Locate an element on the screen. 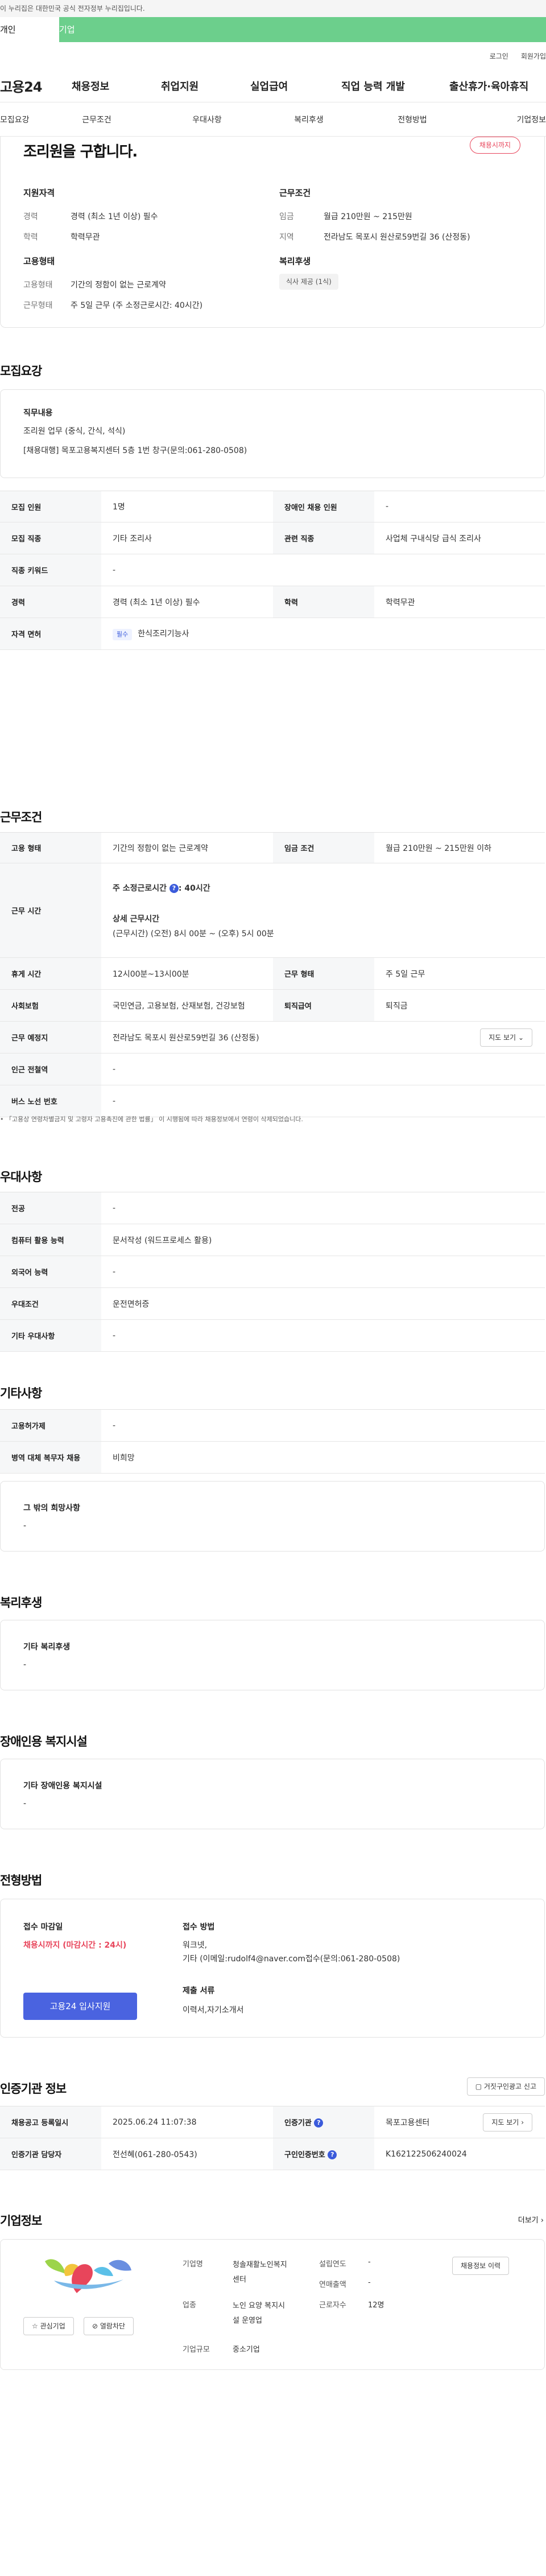  industry-line-1: 노인 요양 복지시 is located at coordinates (259, 2306).